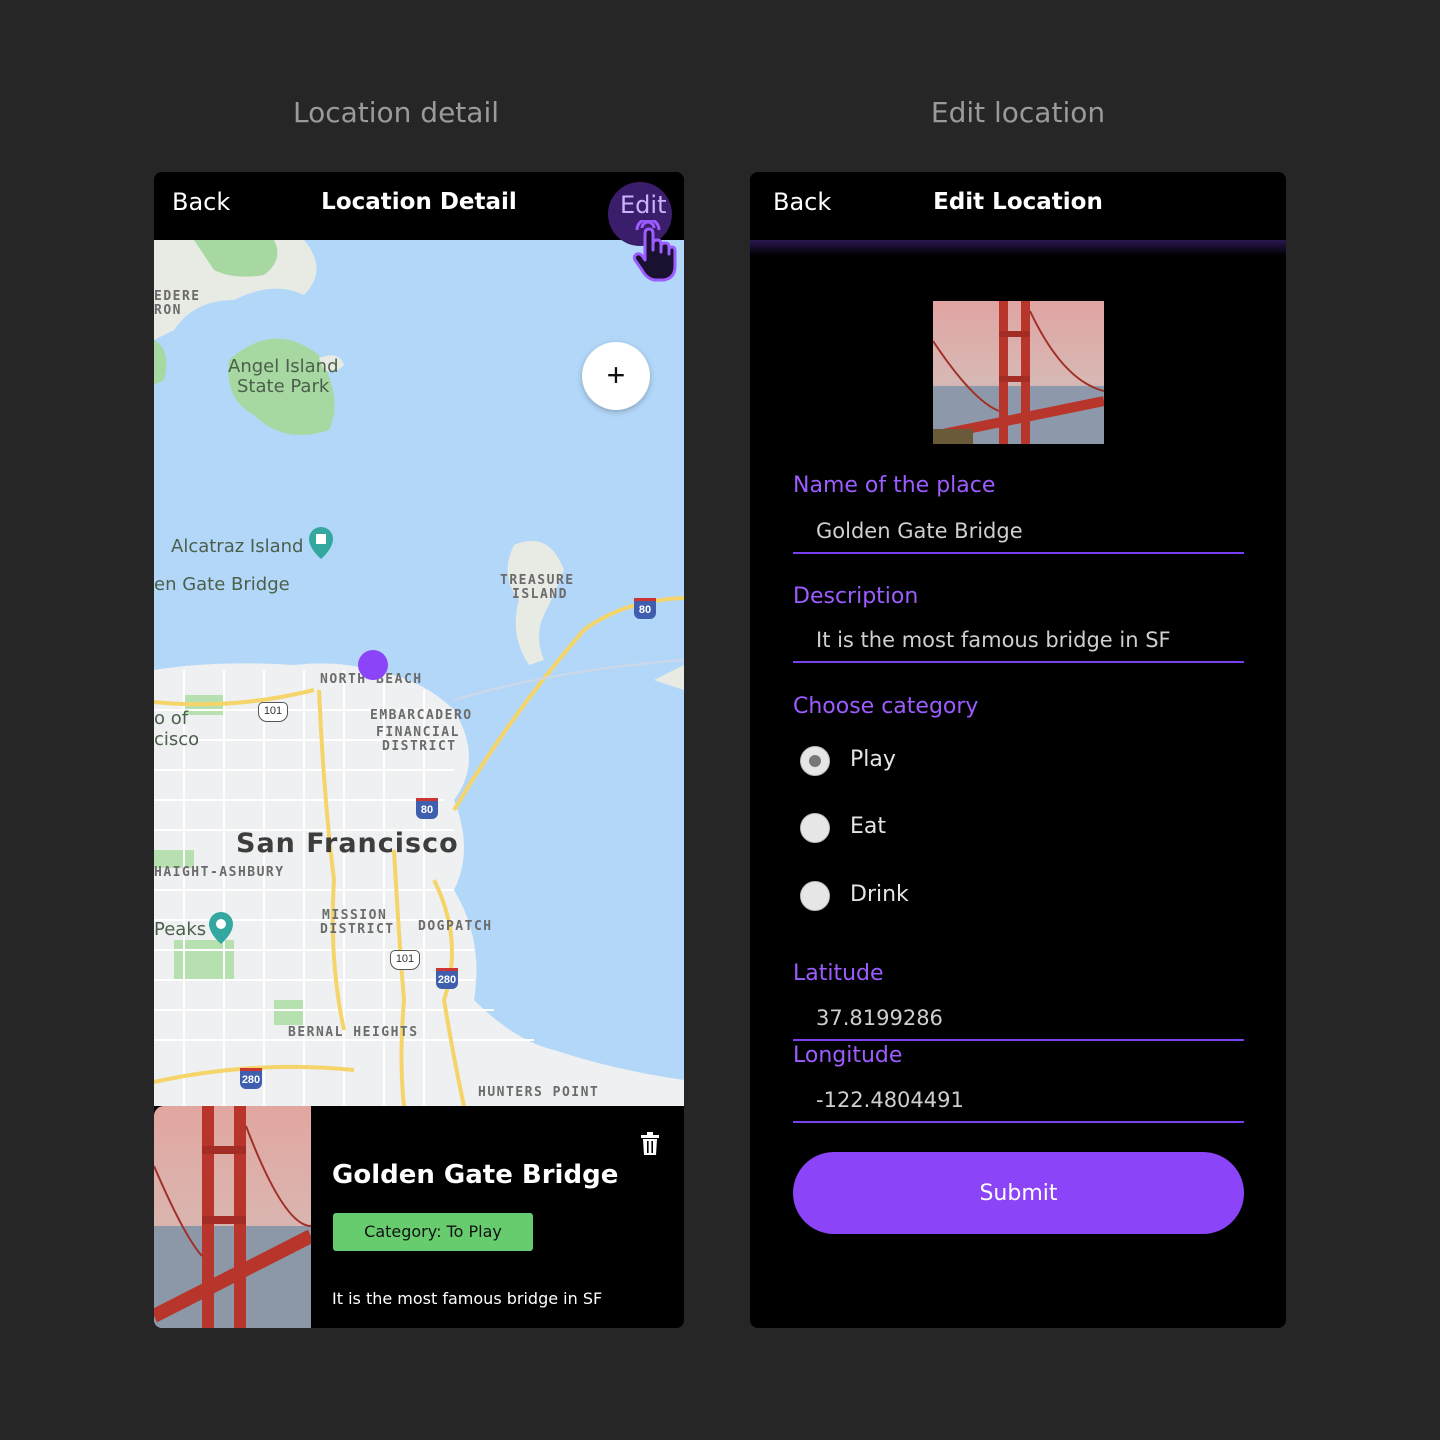  I want to click on page-title: Location Detail, so click(419, 202).